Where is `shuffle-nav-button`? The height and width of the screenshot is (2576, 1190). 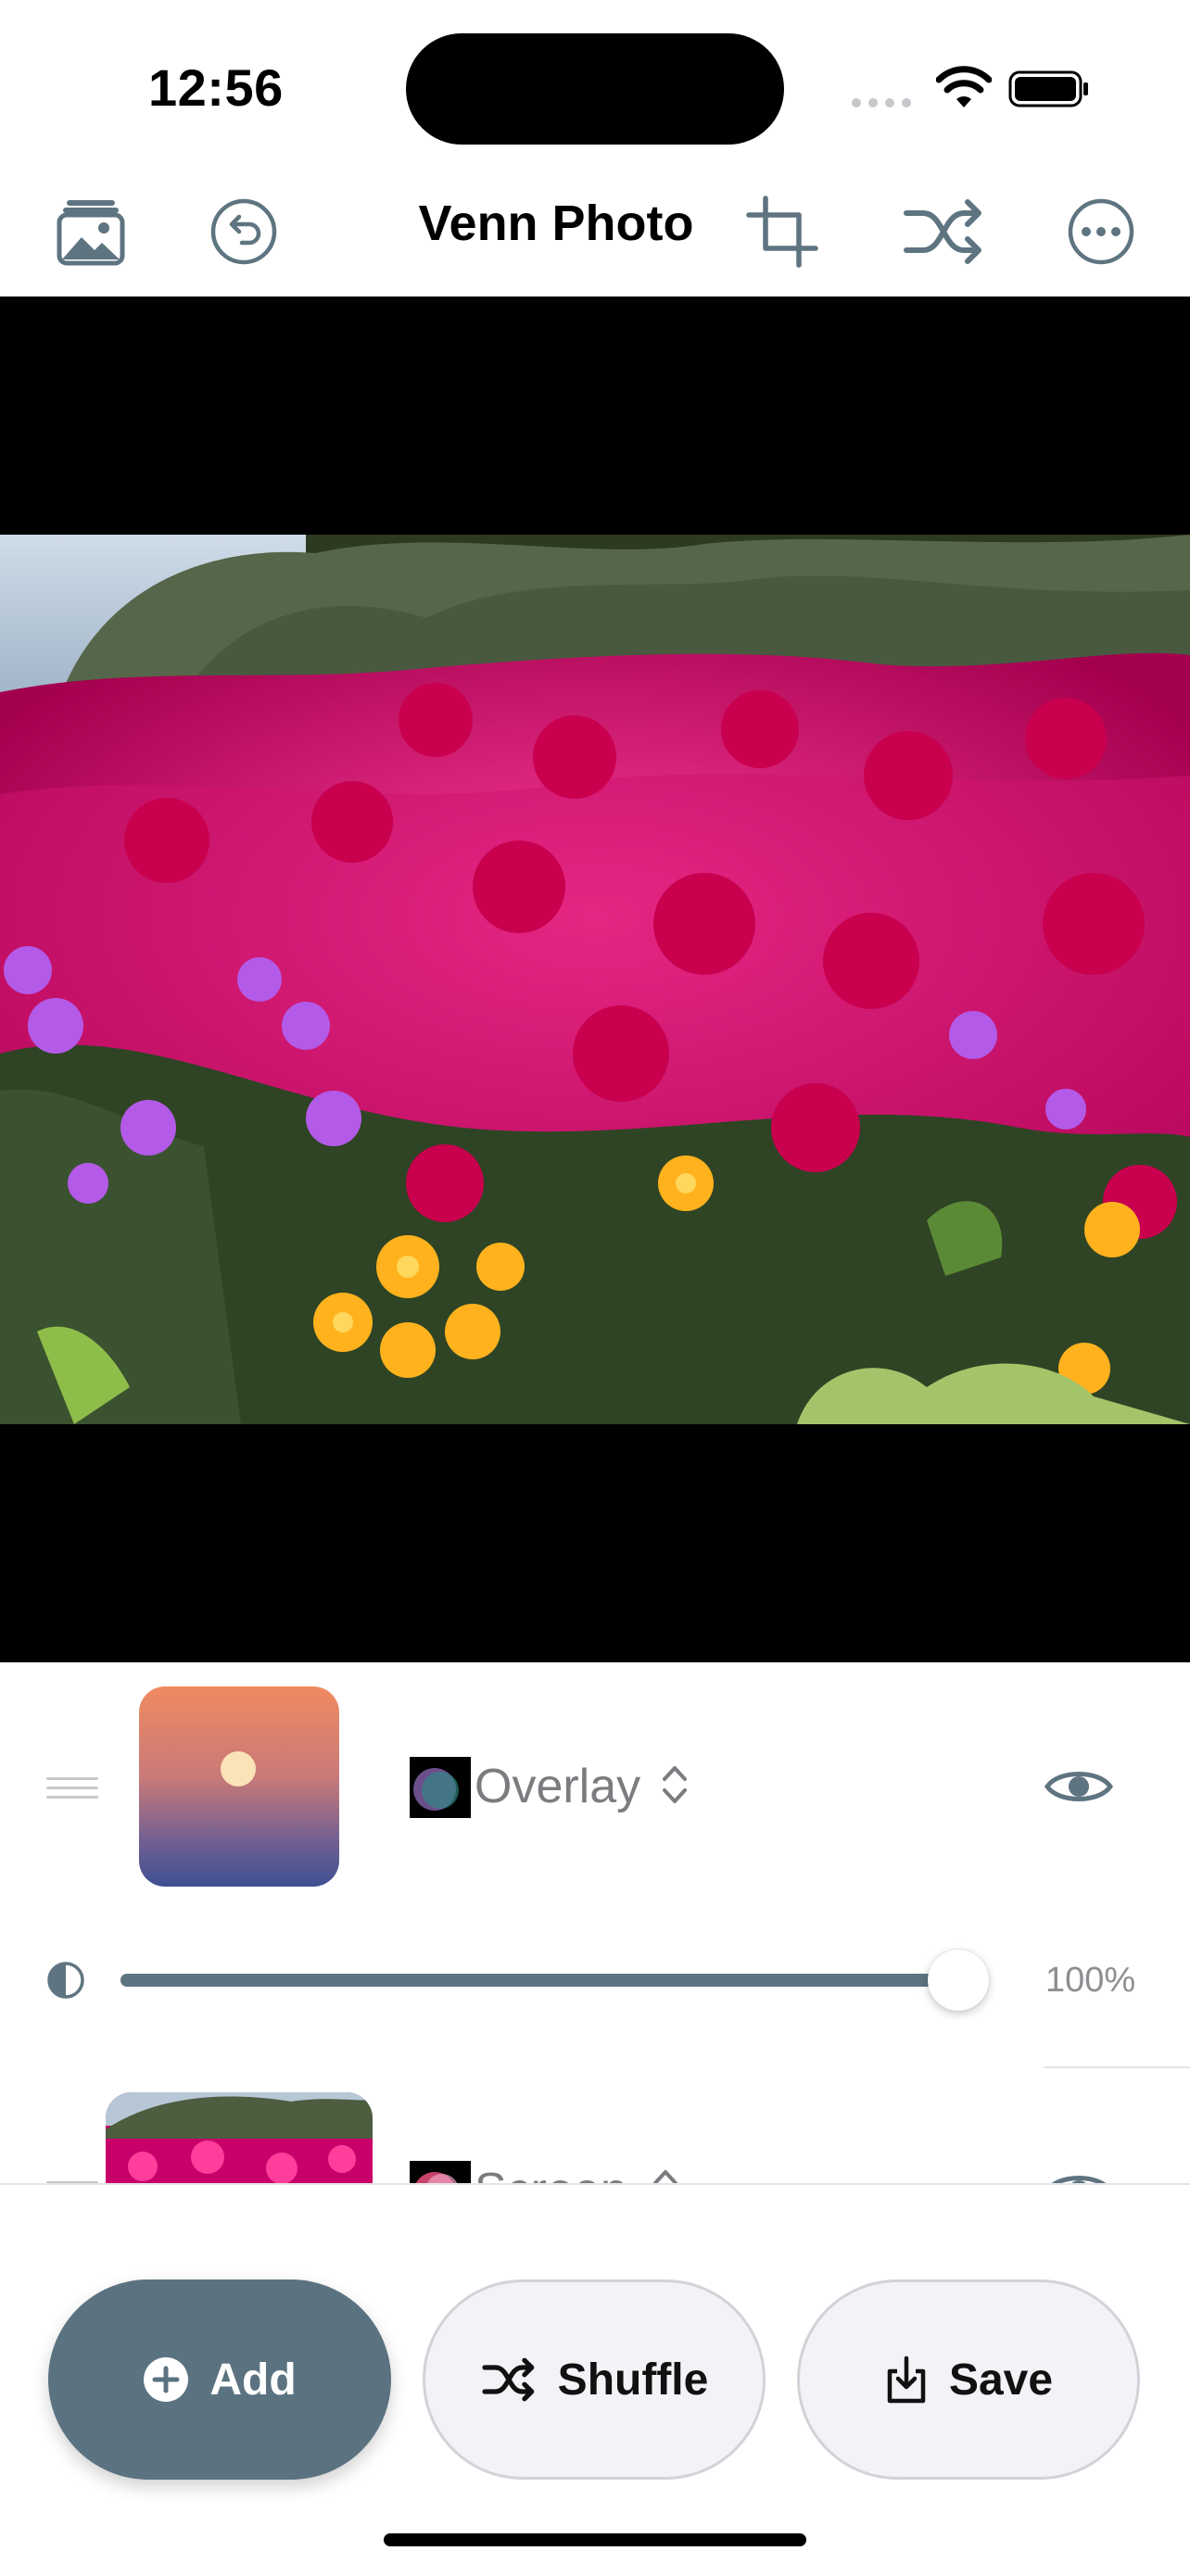
shuffle-nav-button is located at coordinates (943, 232).